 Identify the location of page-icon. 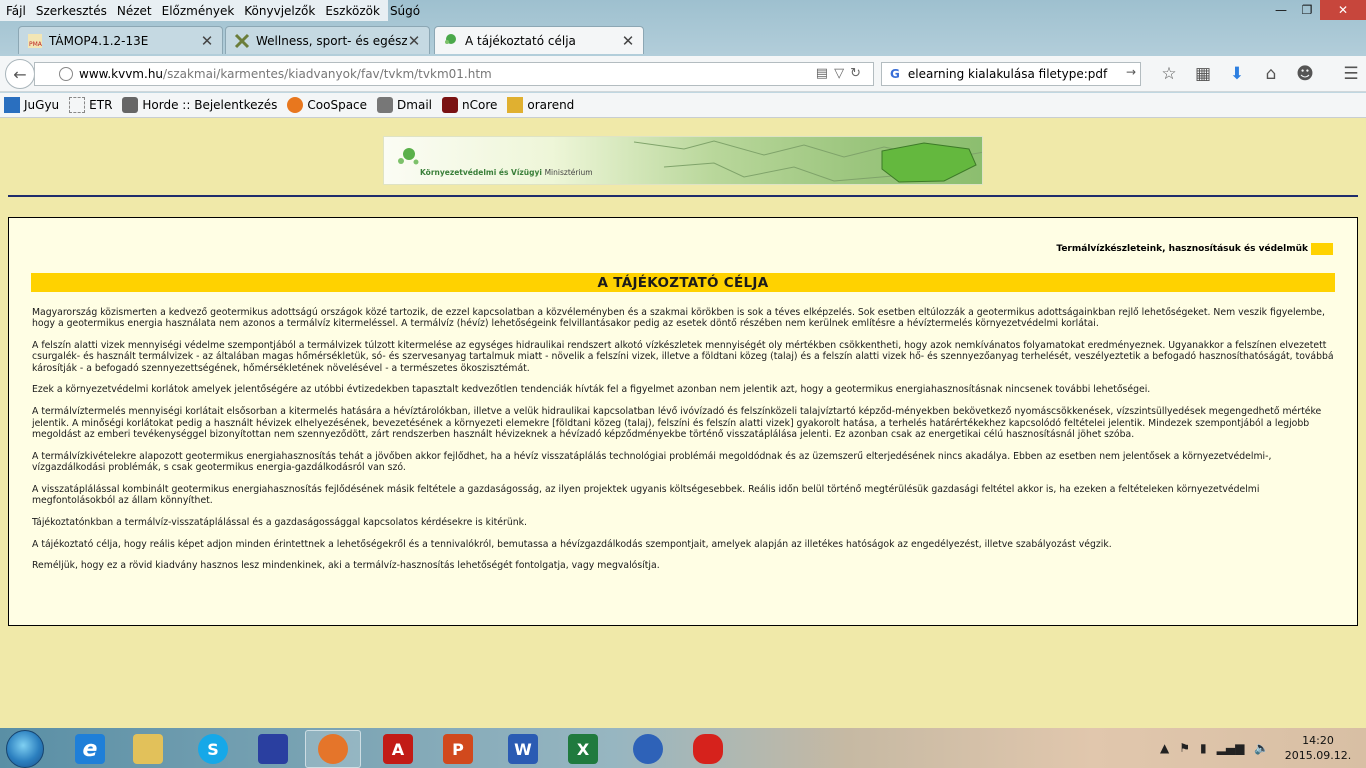
(77, 105).